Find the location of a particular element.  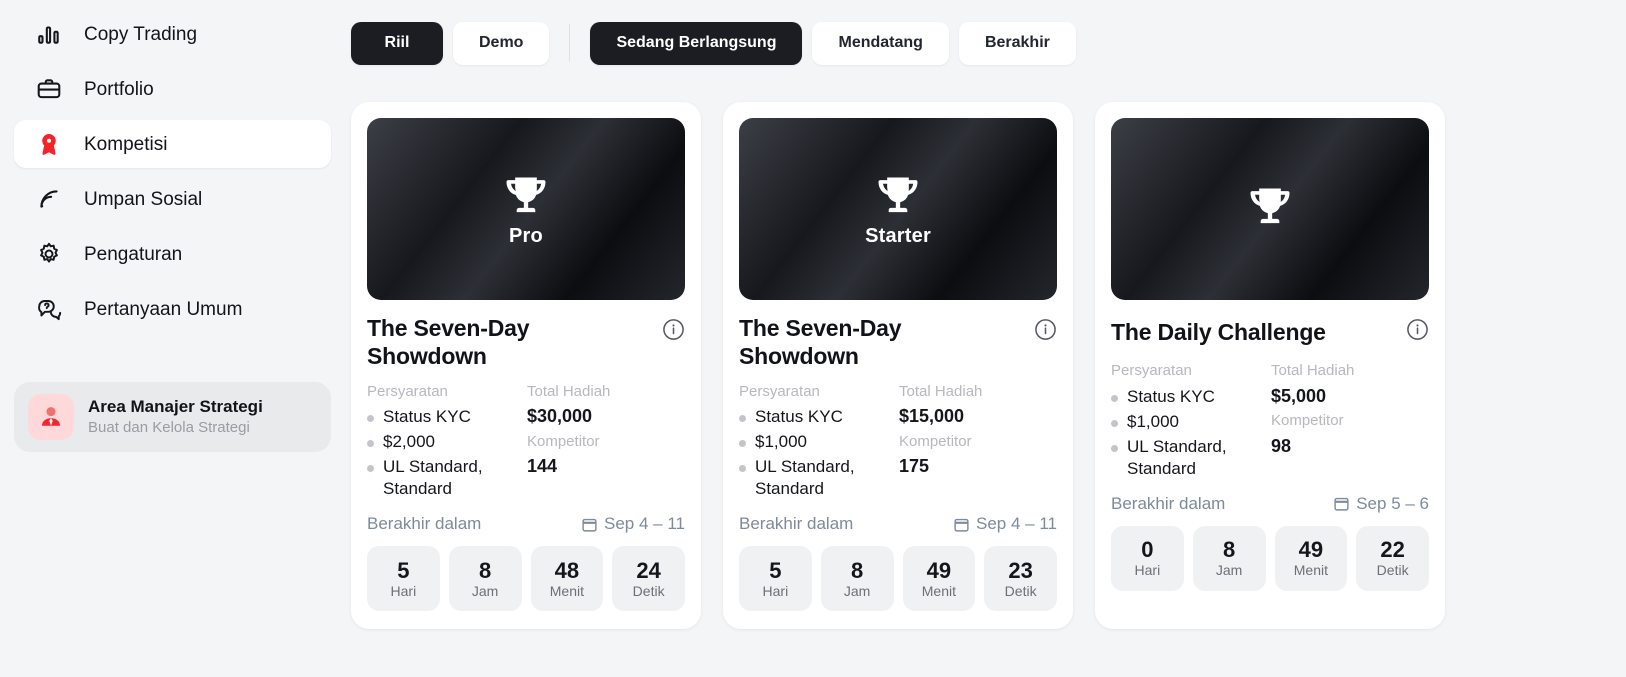

card-ends-row: Berakhir dalam Sep 4 – 11 is located at coordinates (526, 524).